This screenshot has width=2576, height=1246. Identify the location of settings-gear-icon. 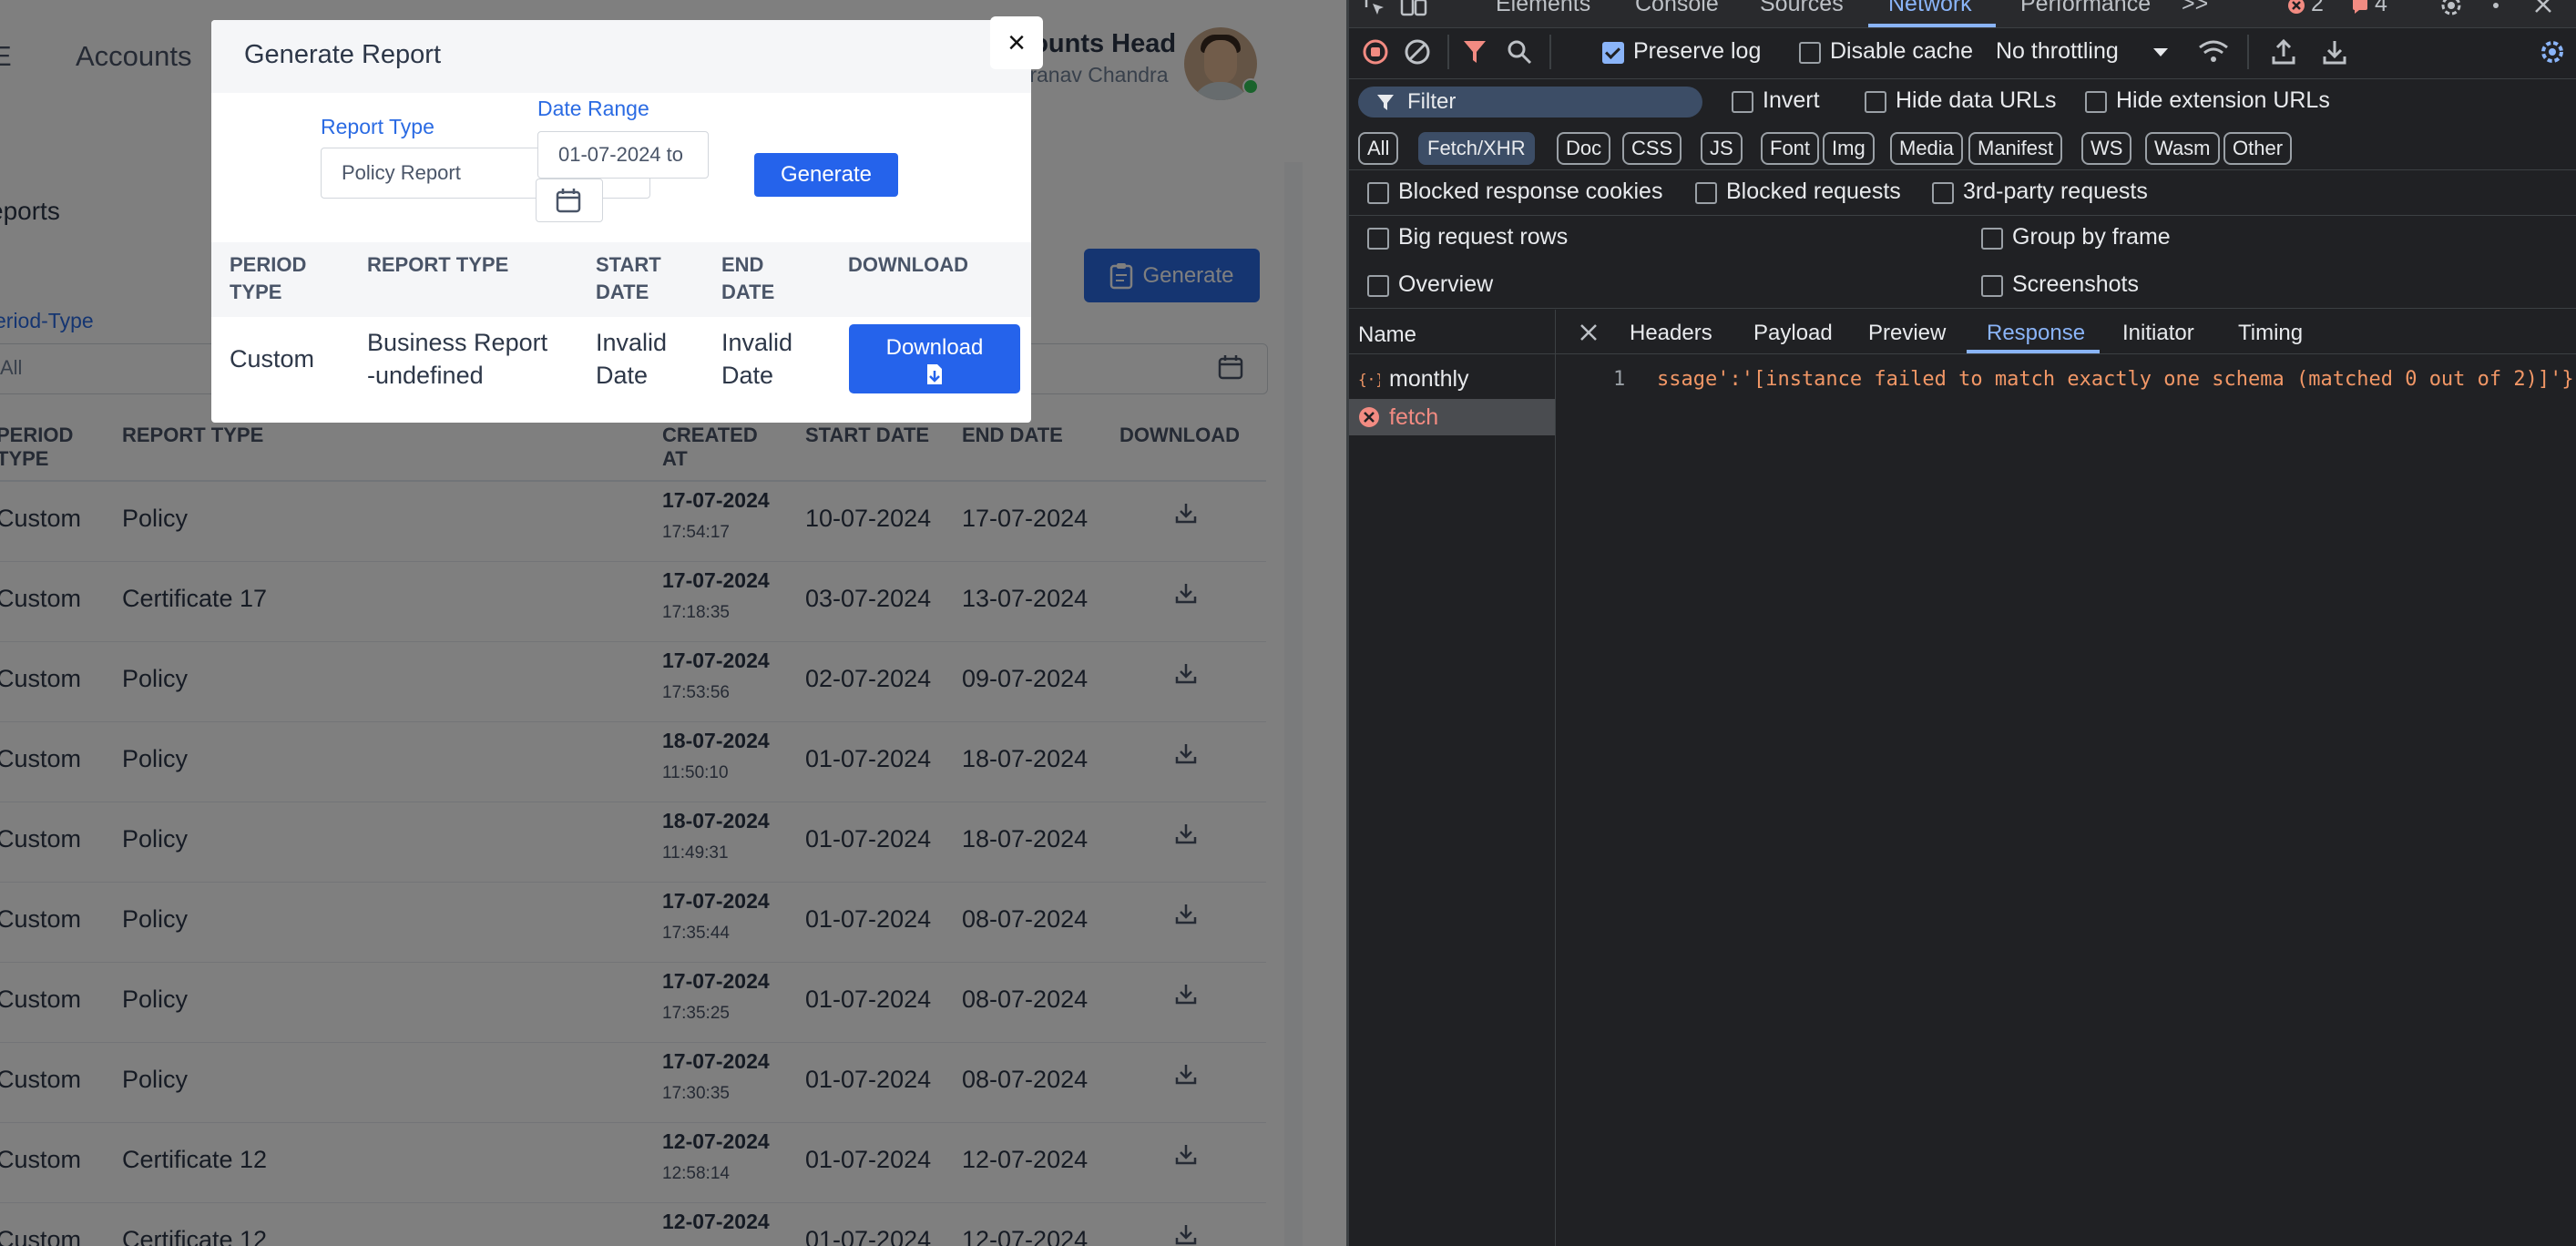
(2451, 9).